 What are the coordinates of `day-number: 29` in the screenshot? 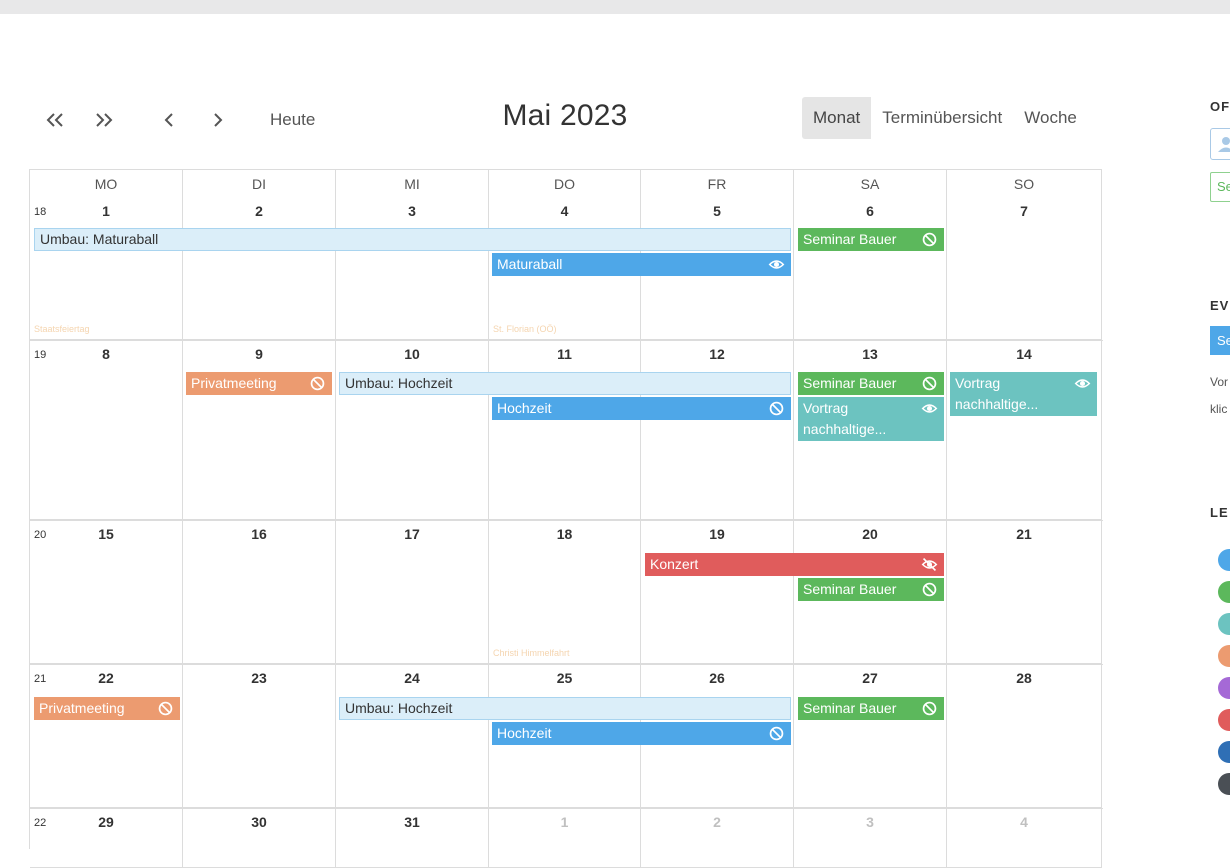 It's located at (106, 822).